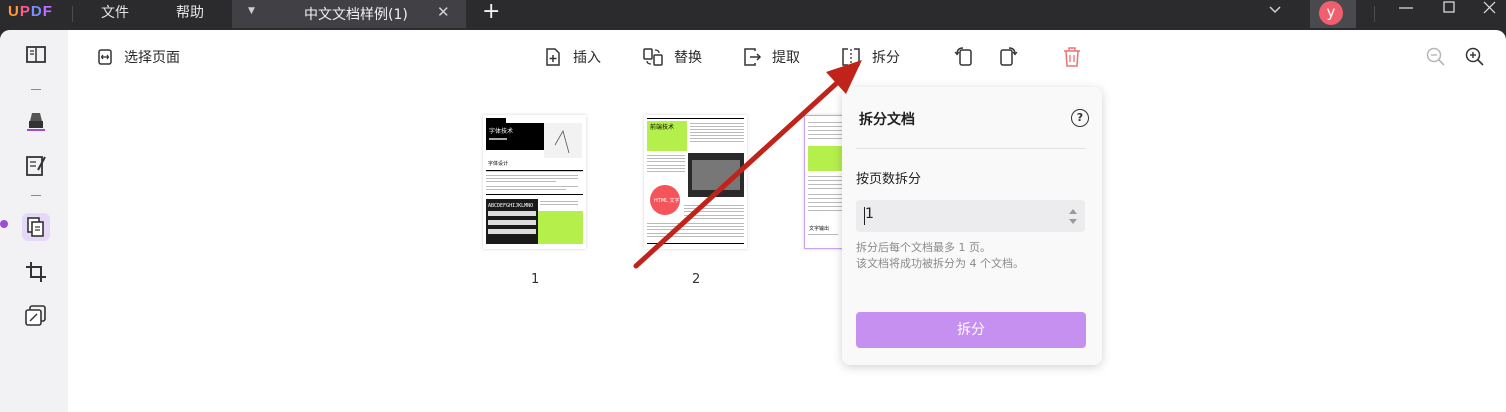 The image size is (1506, 412). Describe the element at coordinates (36, 166) in the screenshot. I see `edit-pdf-icon` at that location.